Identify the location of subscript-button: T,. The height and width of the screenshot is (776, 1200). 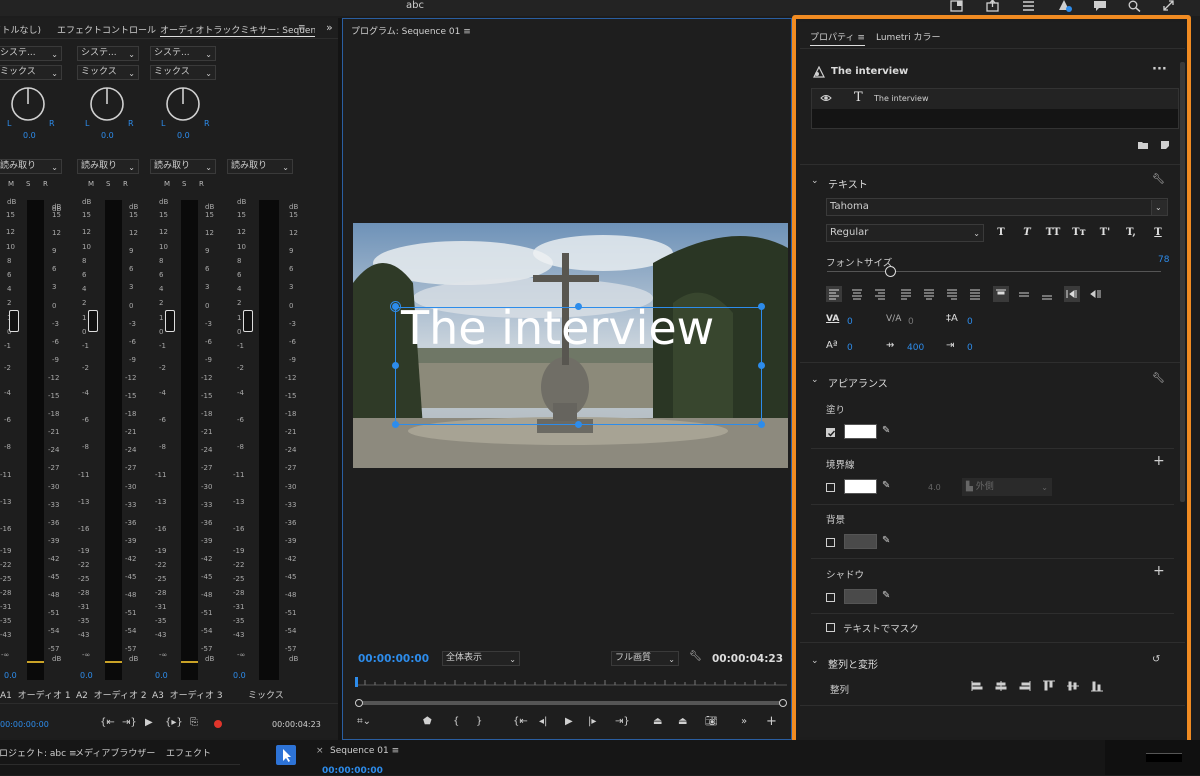
(1131, 232).